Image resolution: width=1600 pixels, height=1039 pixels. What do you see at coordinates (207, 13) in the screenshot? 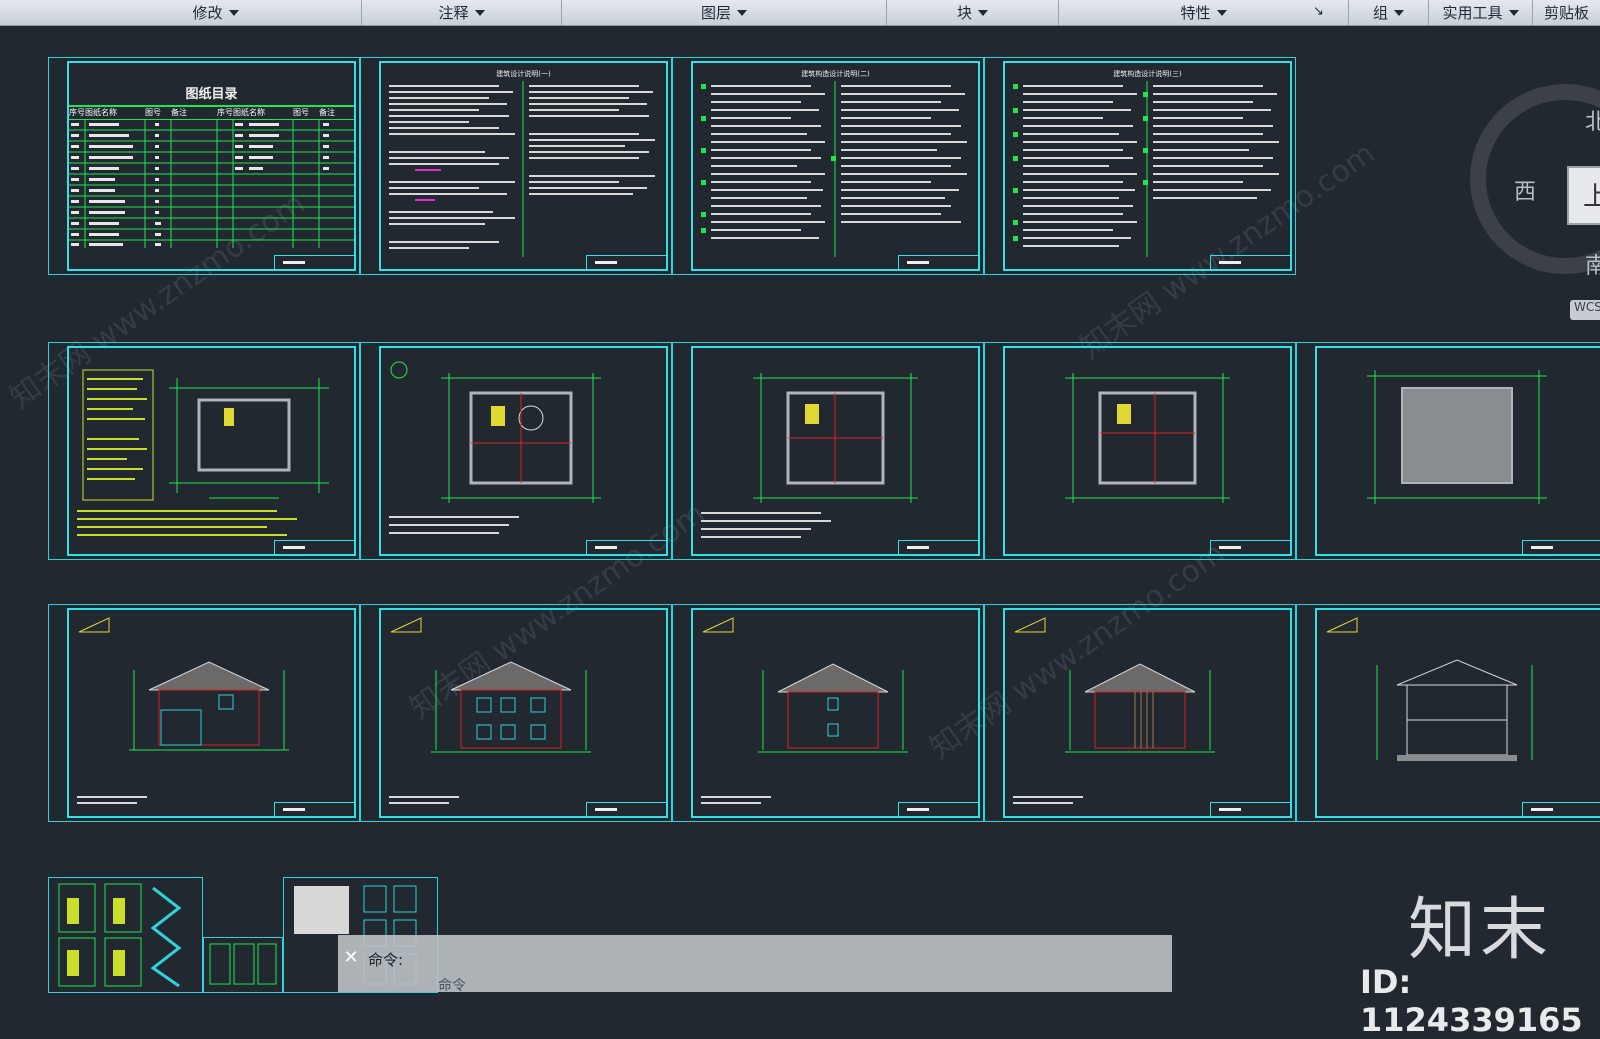
I see `panel-label: 修改` at bounding box center [207, 13].